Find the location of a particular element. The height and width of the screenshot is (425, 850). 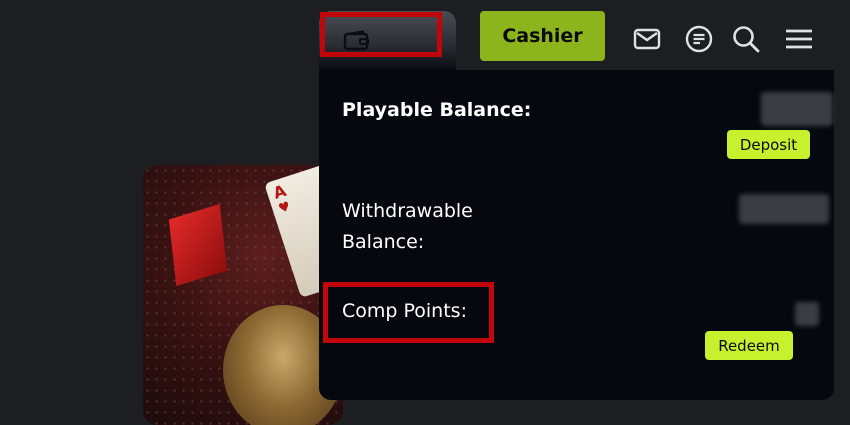

cashier-button: Cashier is located at coordinates (542, 36).